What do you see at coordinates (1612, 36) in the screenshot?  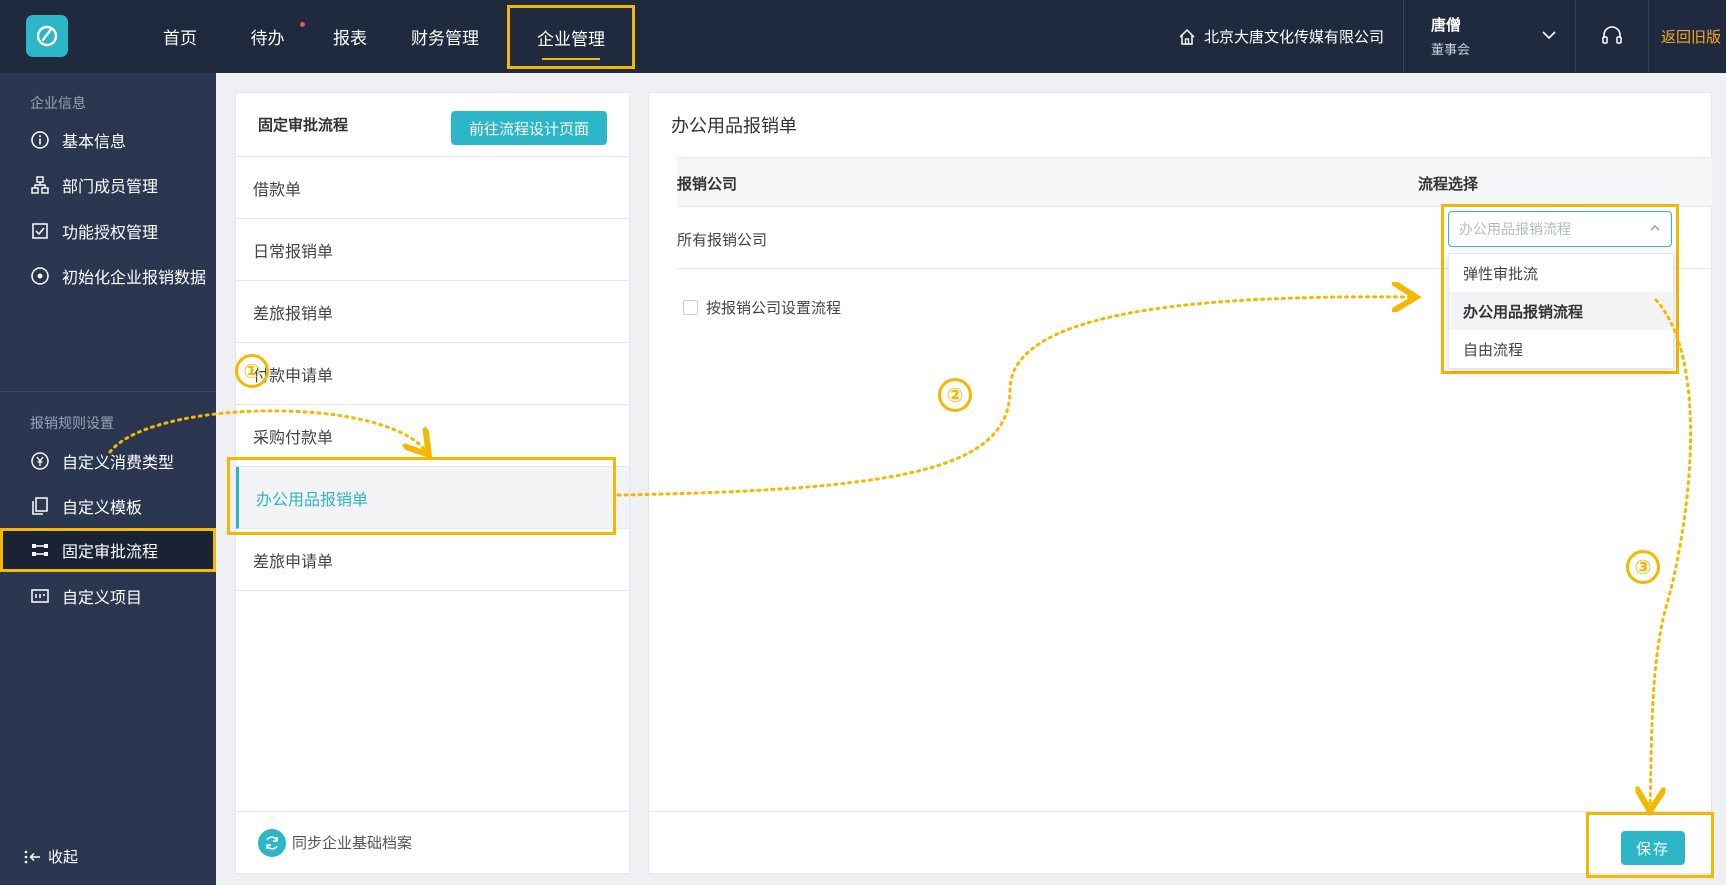 I see `headset-icon` at bounding box center [1612, 36].